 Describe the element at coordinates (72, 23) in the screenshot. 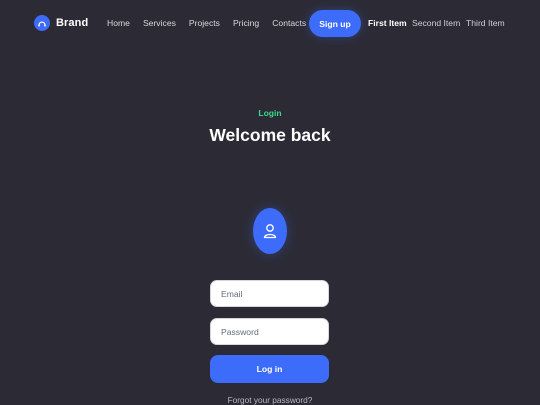

I see `brand-name: Brand` at that location.